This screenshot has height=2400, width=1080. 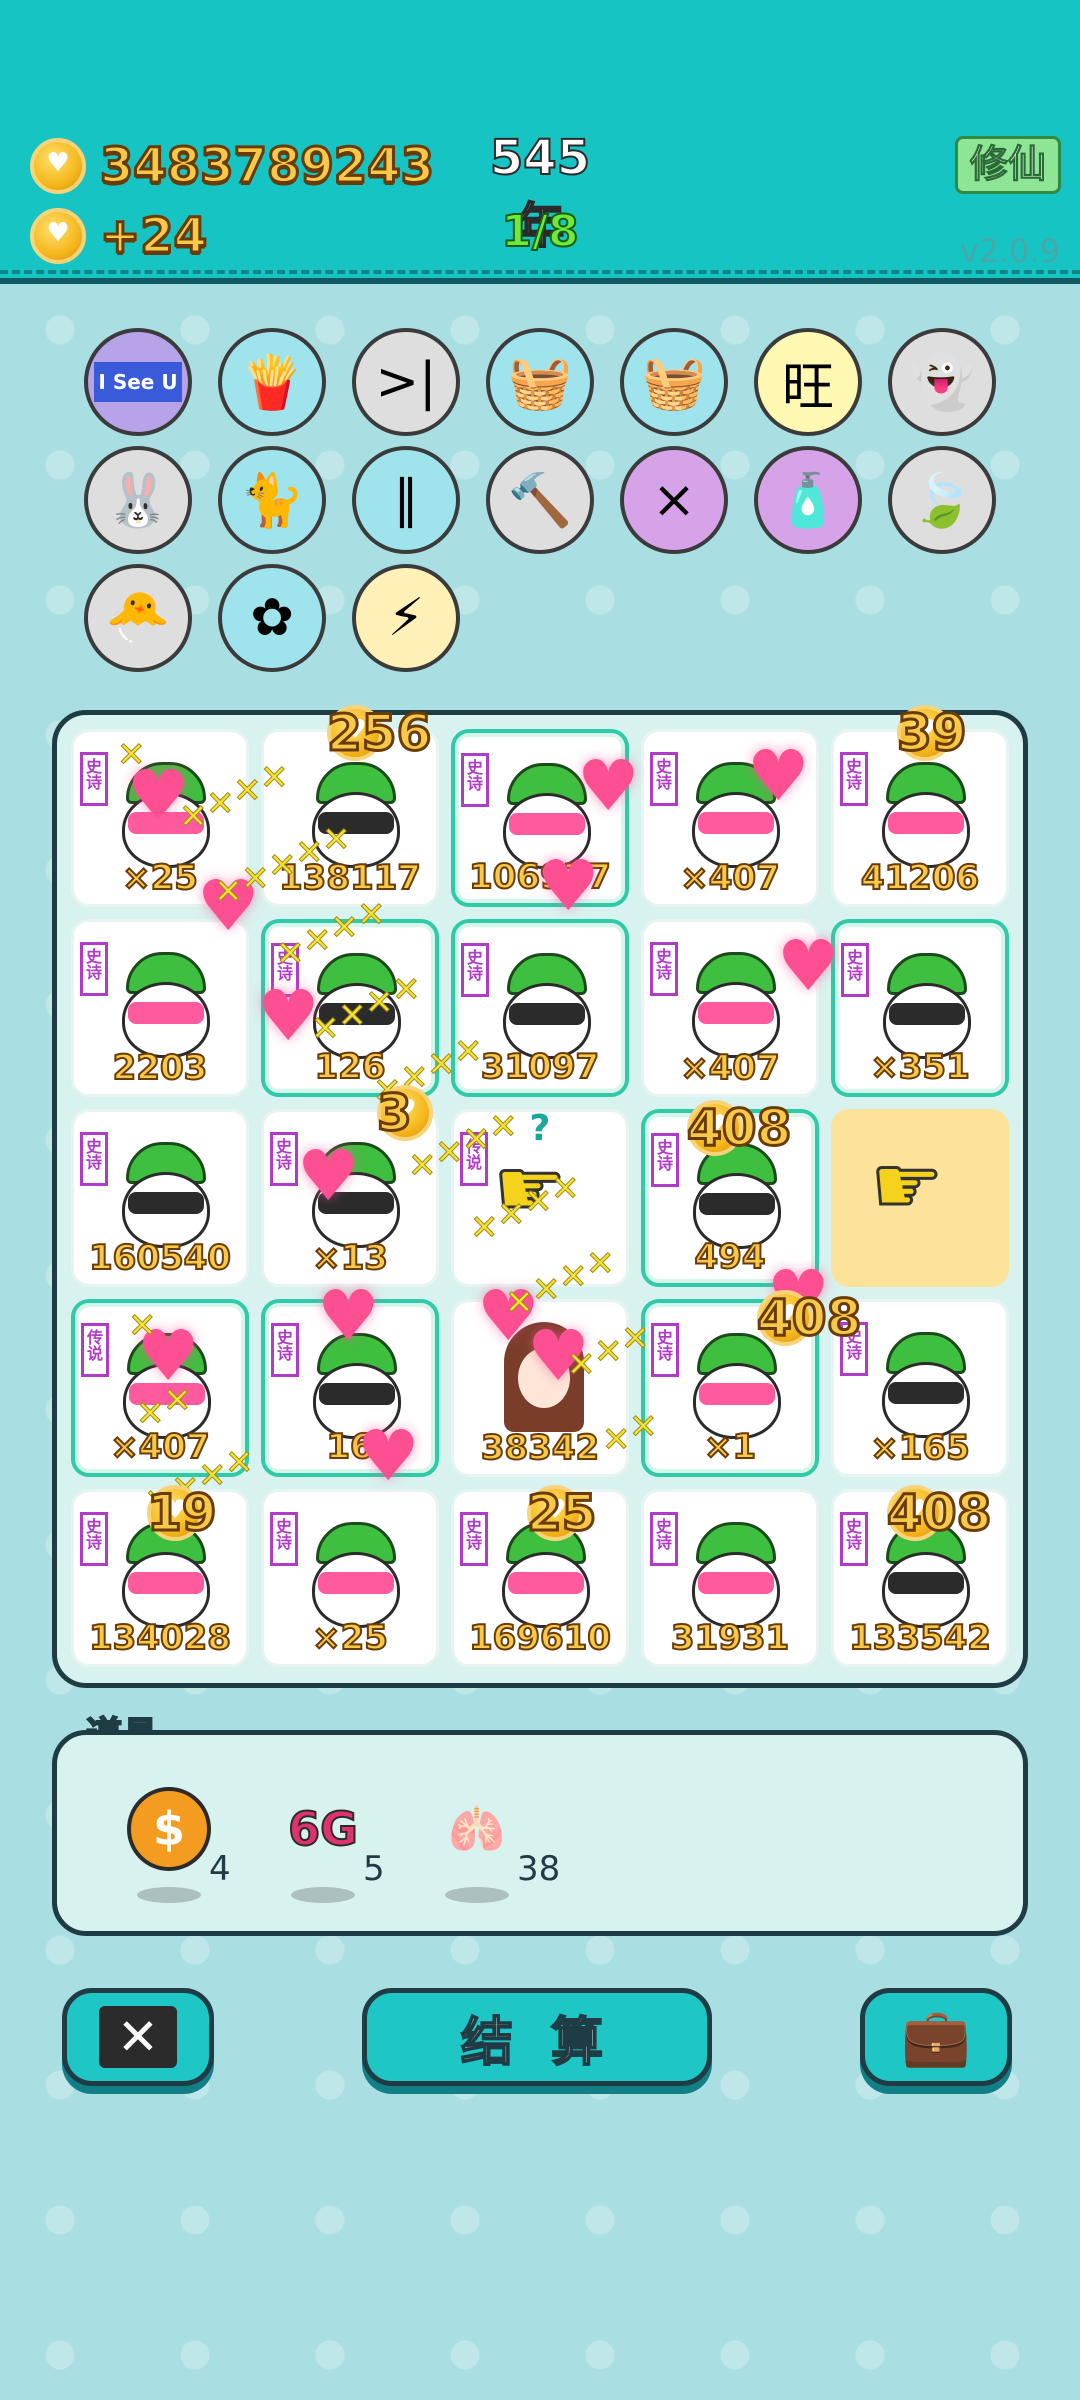 I want to click on fries-icon: 🍟, so click(x=272, y=382).